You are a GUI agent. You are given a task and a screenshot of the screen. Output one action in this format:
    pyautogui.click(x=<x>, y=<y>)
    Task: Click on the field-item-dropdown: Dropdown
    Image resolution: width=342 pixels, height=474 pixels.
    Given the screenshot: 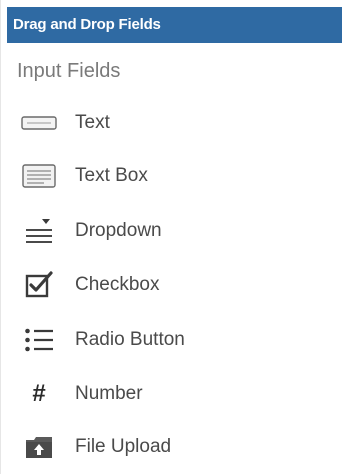 What is the action you would take?
    pyautogui.click(x=90, y=231)
    